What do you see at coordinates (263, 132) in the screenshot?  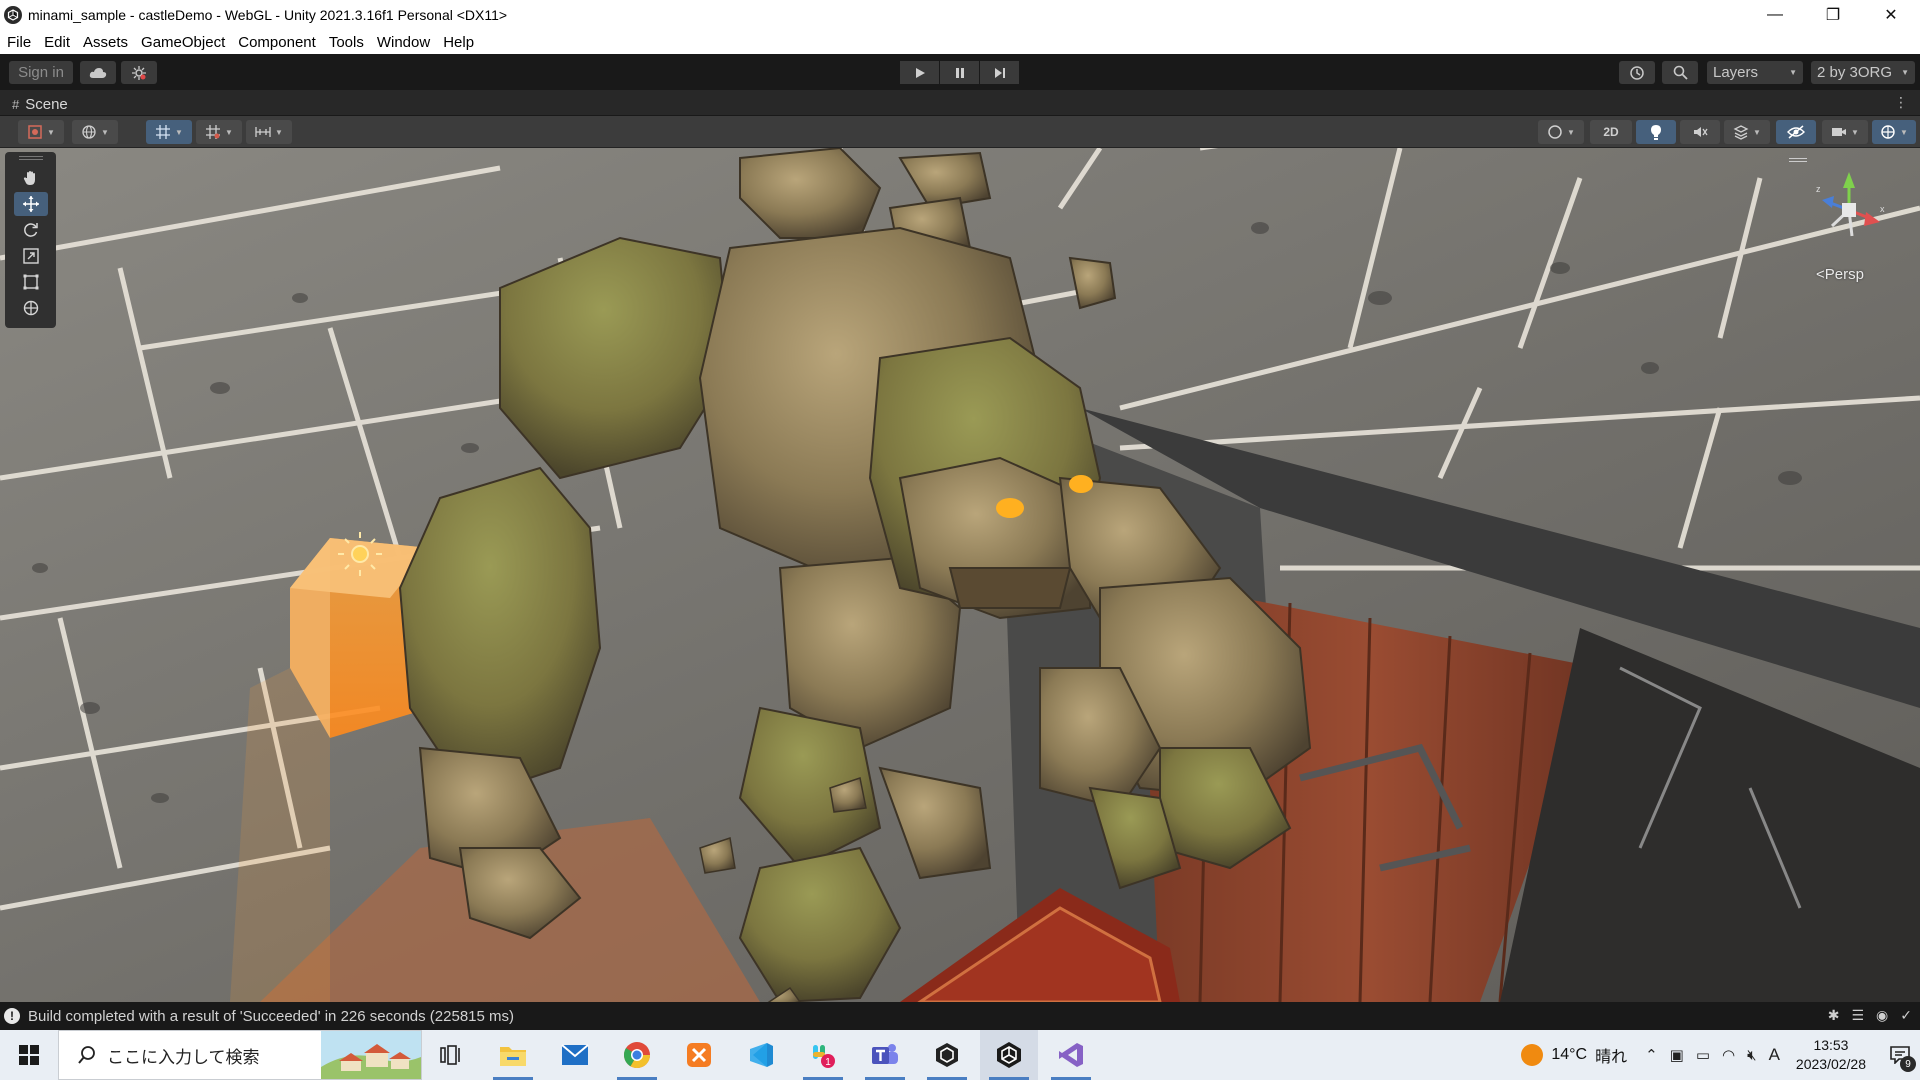 I see `snap-increment-icon` at bounding box center [263, 132].